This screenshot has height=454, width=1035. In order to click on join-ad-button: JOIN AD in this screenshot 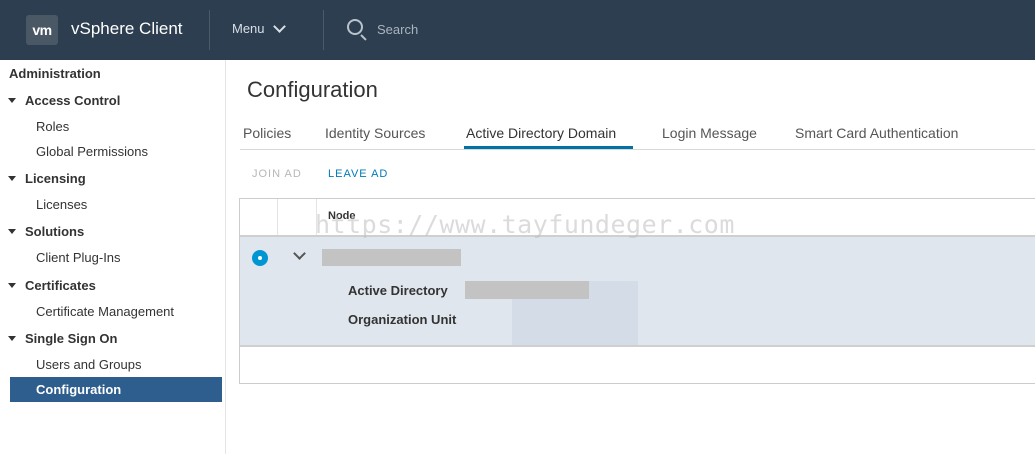, I will do `click(277, 174)`.